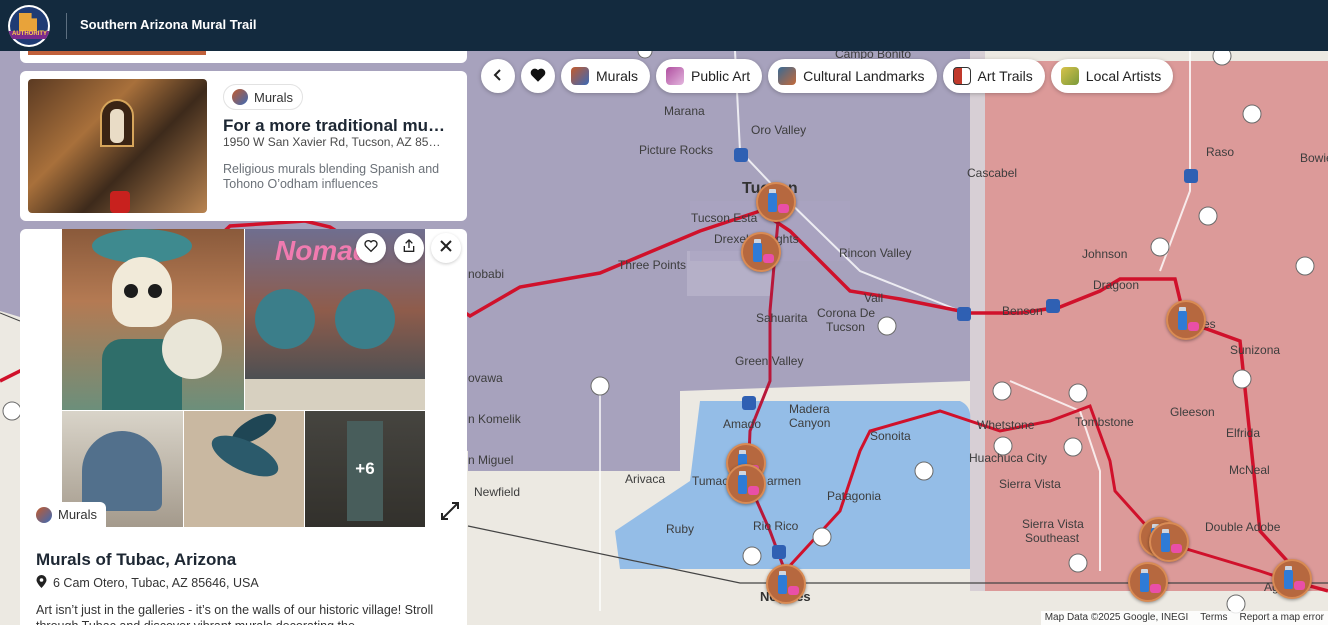 The height and width of the screenshot is (625, 1328). Describe the element at coordinates (1104, 422) in the screenshot. I see `map-label-tombstone: Tombstone` at that location.